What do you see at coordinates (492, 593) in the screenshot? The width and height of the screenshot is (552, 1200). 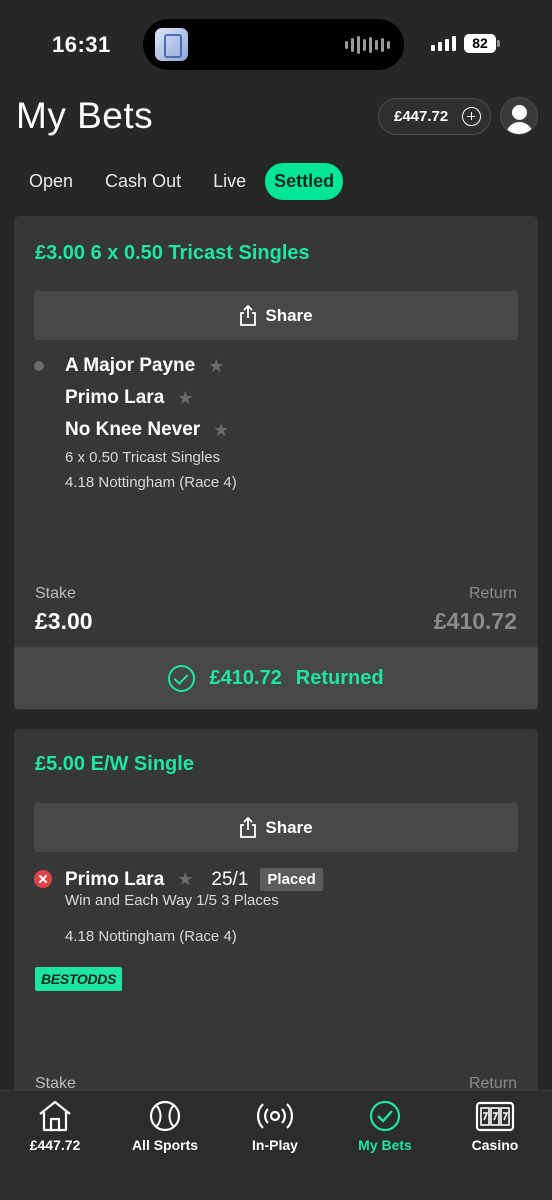 I see `return-label: Return` at bounding box center [492, 593].